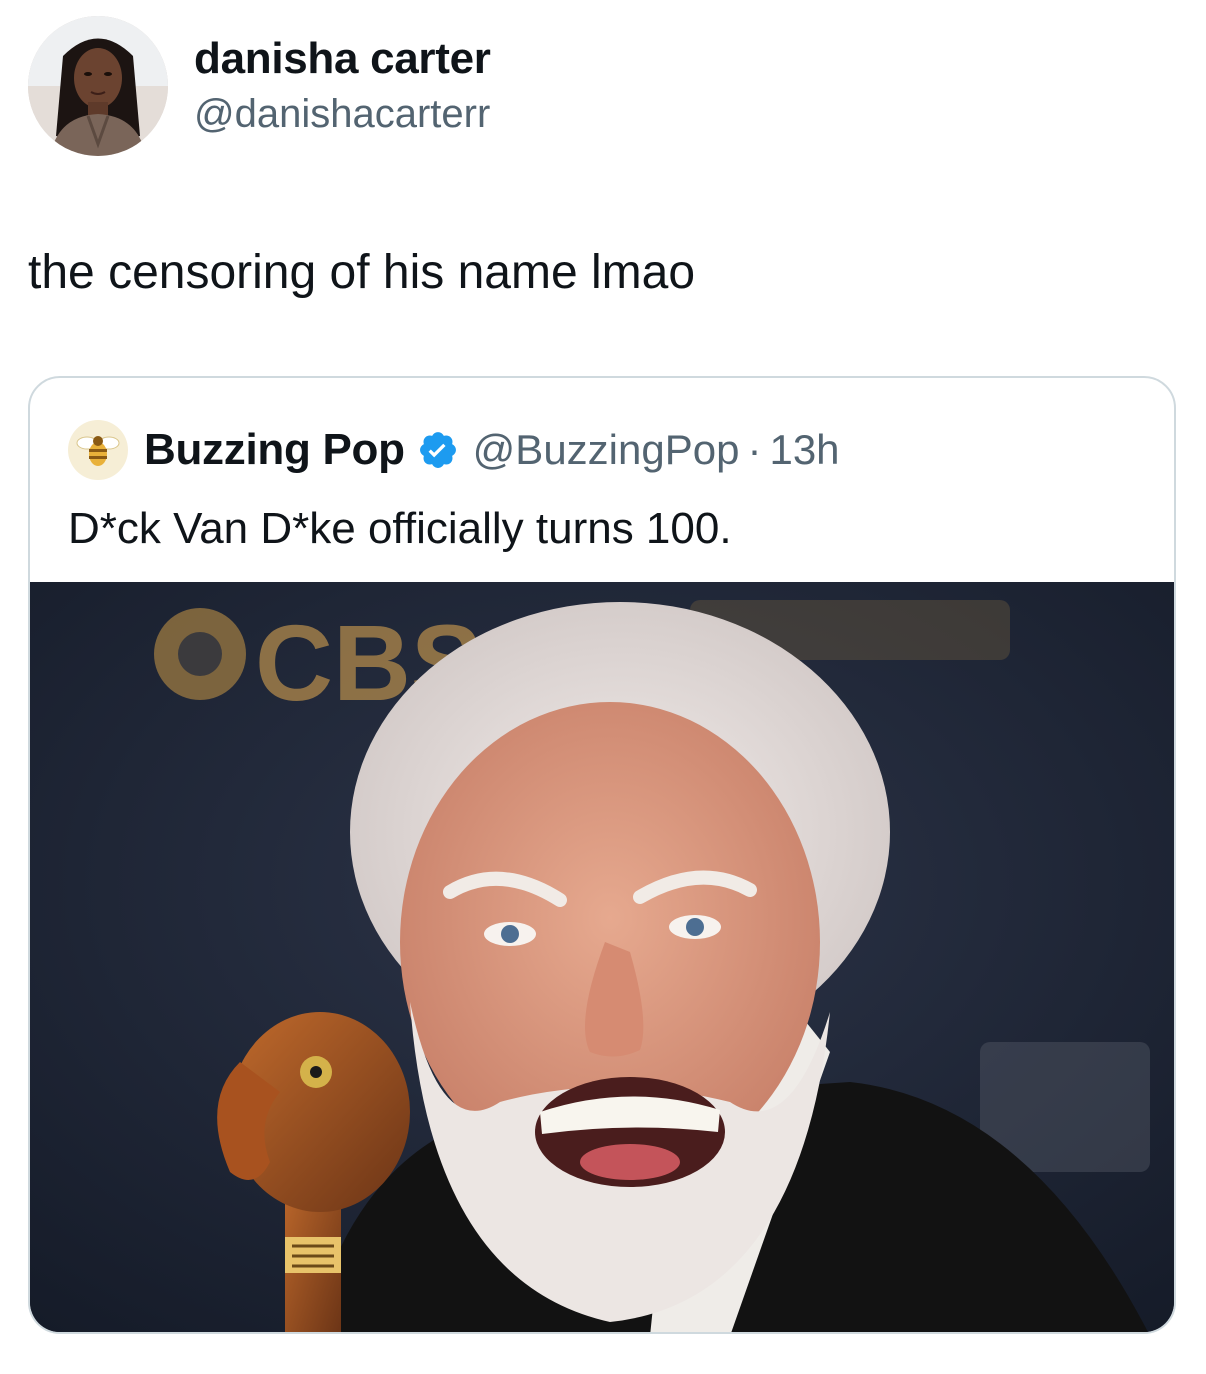 The image size is (1206, 1374). I want to click on quoted-post-time: 13h, so click(804, 450).